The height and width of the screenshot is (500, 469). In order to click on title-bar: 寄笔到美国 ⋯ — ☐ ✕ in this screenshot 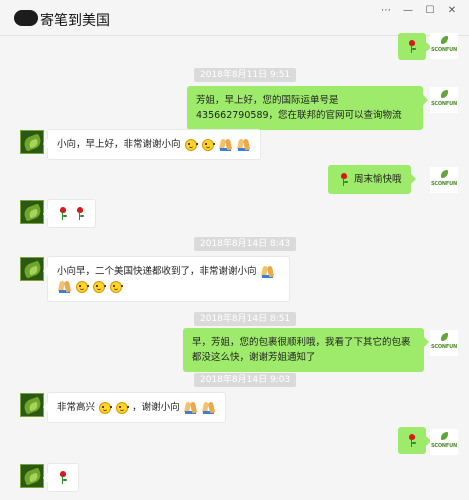, I will do `click(234, 18)`.